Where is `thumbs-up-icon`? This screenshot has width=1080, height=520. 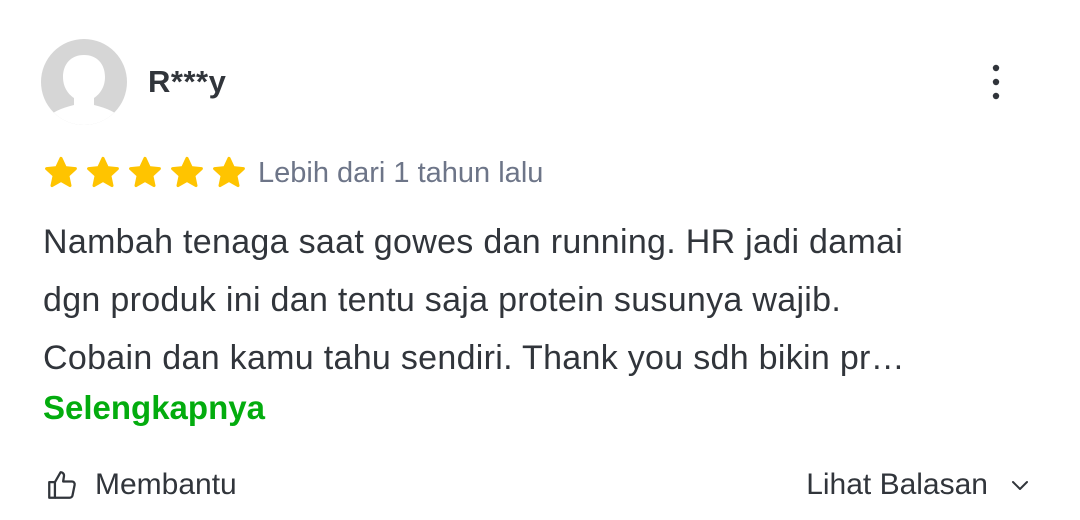
thumbs-up-icon is located at coordinates (62, 485).